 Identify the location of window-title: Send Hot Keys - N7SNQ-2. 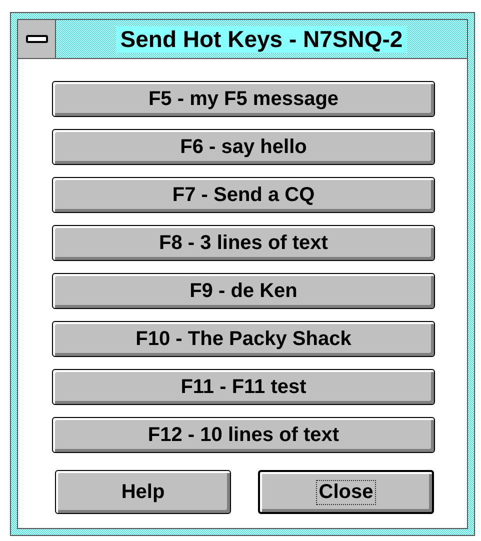
(261, 39).